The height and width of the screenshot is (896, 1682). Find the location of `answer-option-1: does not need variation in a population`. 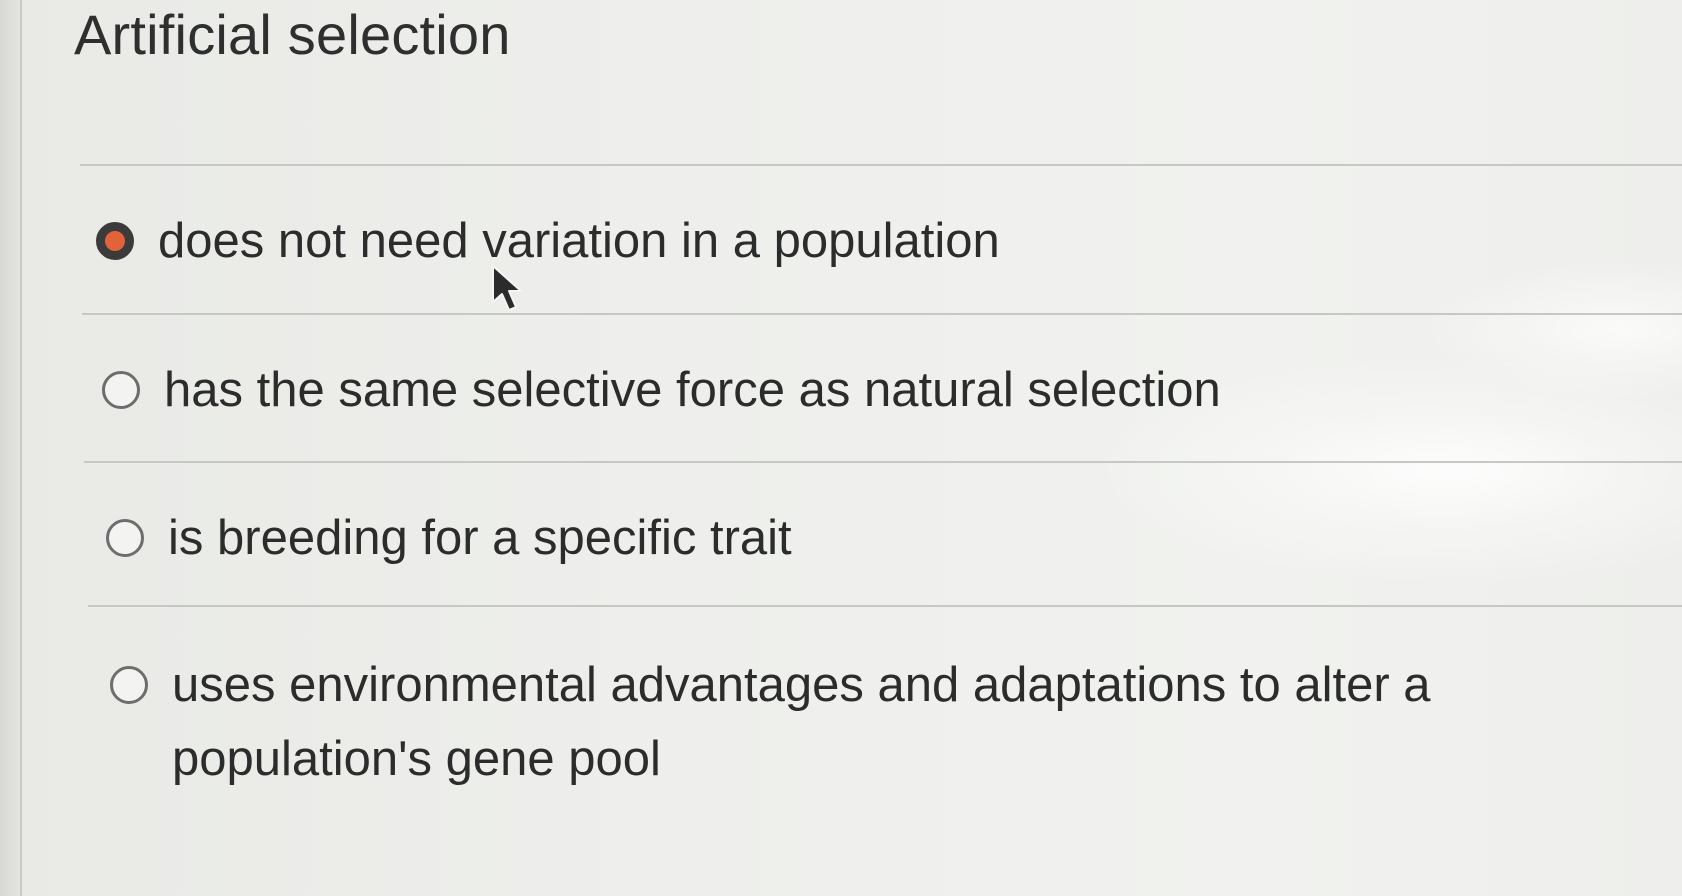

answer-option-1: does not need variation in a population is located at coordinates (846, 246).